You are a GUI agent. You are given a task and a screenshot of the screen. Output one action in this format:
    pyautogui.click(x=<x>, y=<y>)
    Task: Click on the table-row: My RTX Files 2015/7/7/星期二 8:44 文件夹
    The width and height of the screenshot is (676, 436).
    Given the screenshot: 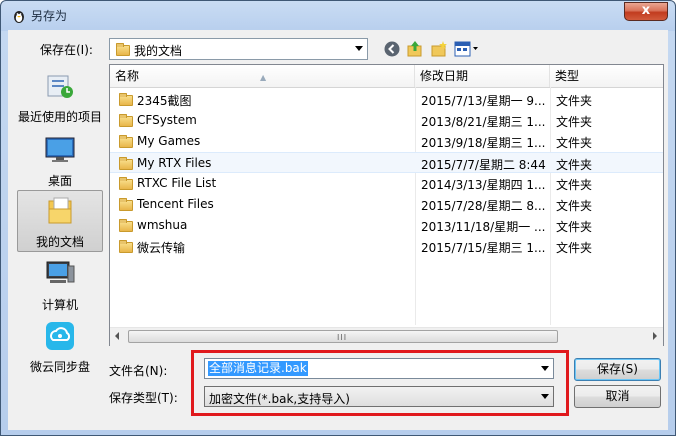 What is the action you would take?
    pyautogui.click(x=386, y=162)
    